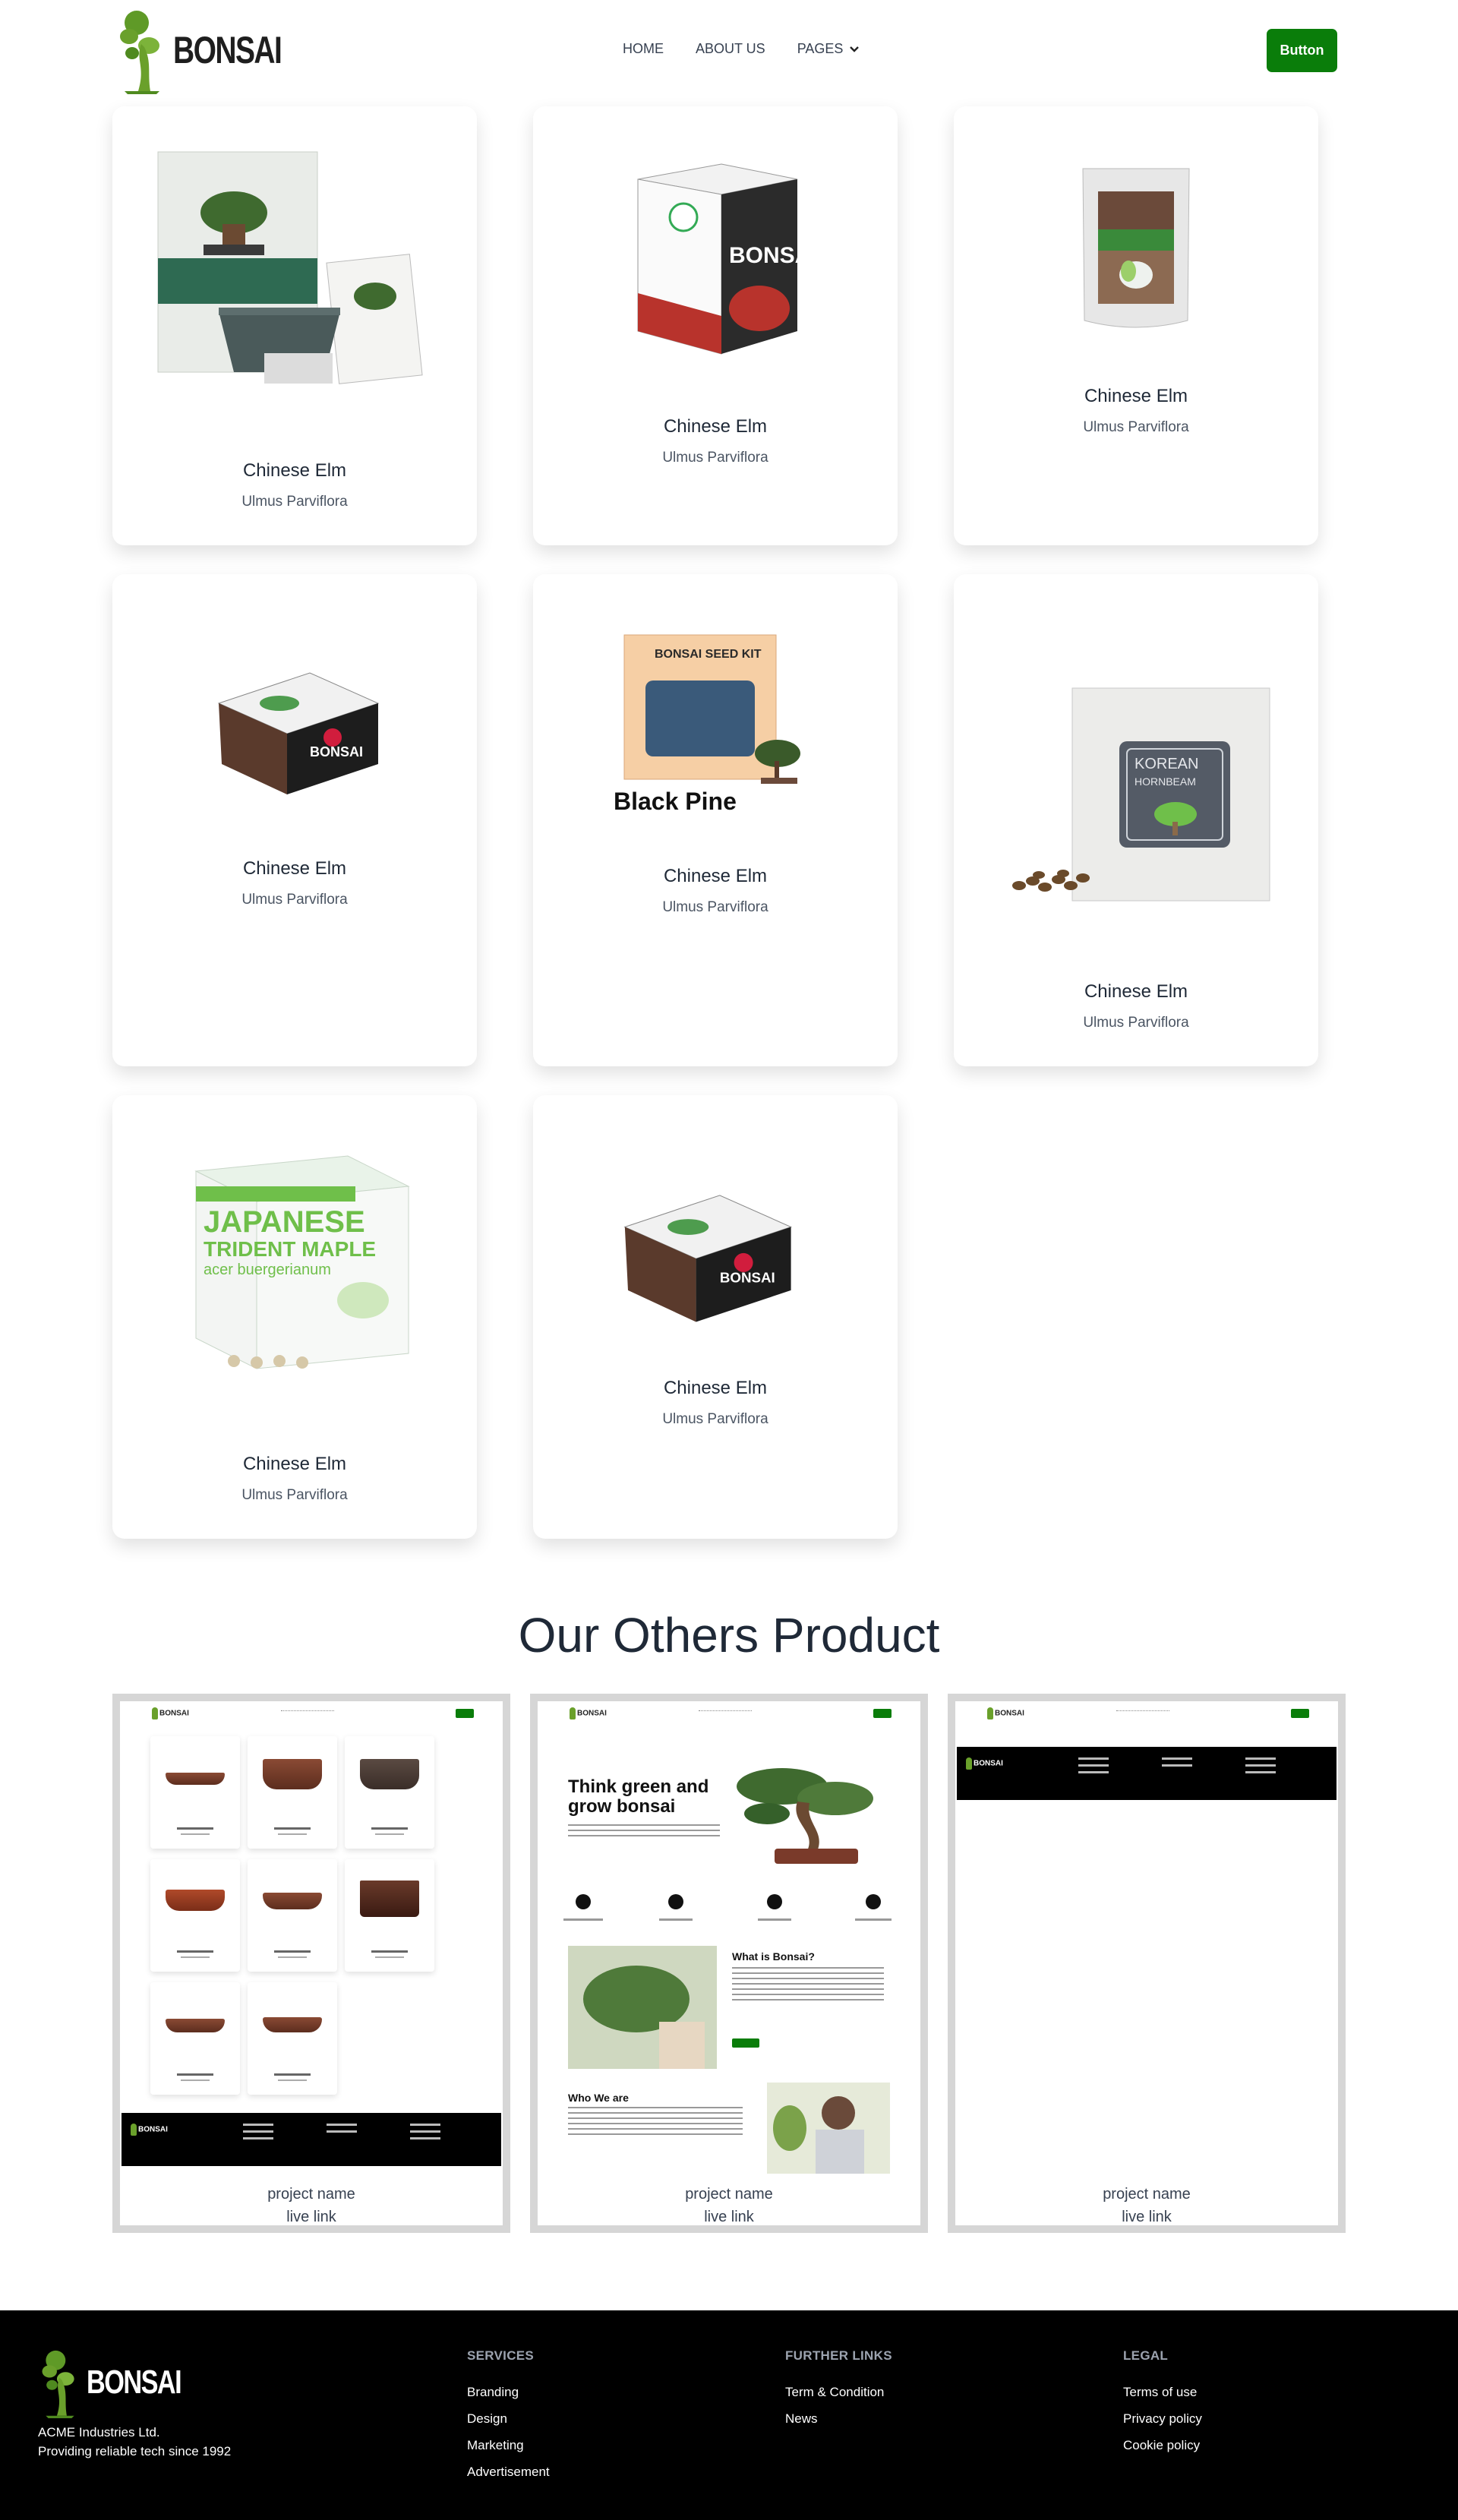 This screenshot has height=2520, width=1458. What do you see at coordinates (509, 2418) in the screenshot?
I see `footer-link-design: Design` at bounding box center [509, 2418].